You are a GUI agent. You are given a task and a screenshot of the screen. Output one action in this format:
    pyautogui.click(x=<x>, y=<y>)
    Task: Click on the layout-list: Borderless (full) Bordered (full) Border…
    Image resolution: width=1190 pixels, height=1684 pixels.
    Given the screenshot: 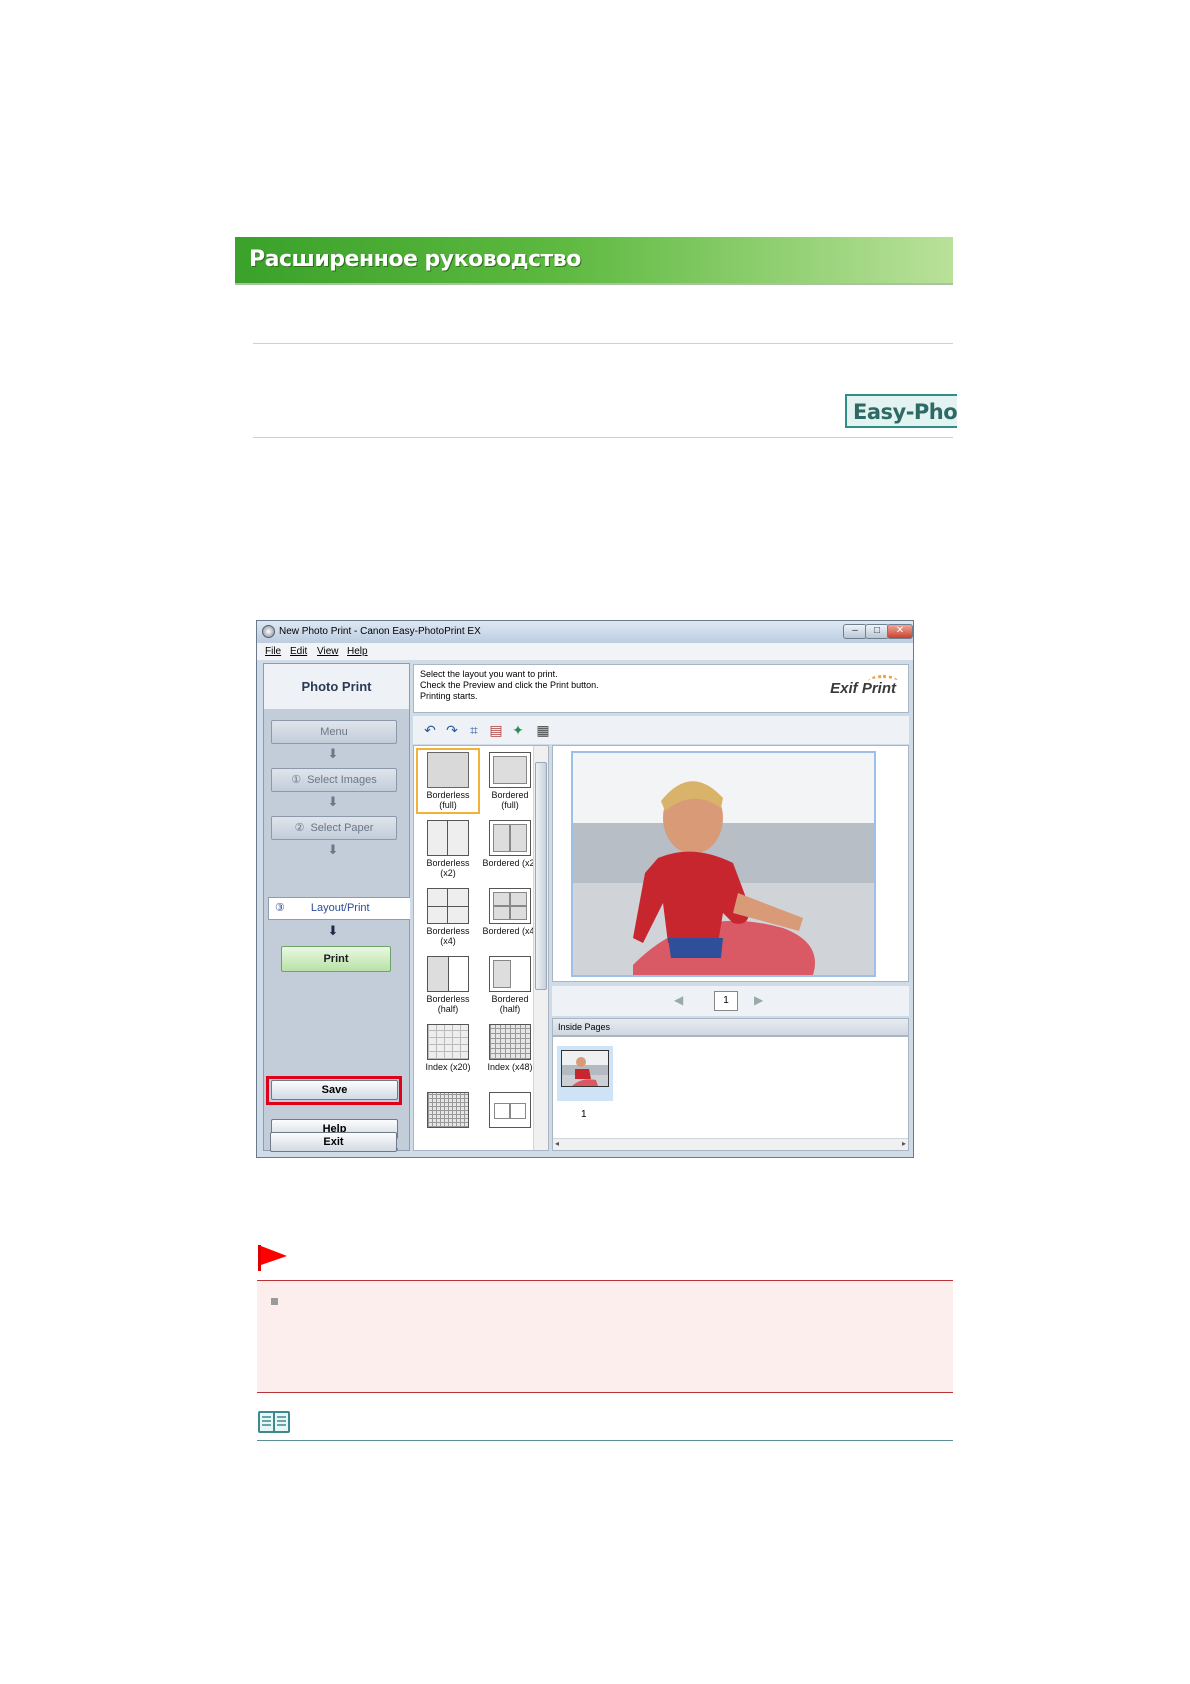 What is the action you would take?
    pyautogui.click(x=481, y=948)
    